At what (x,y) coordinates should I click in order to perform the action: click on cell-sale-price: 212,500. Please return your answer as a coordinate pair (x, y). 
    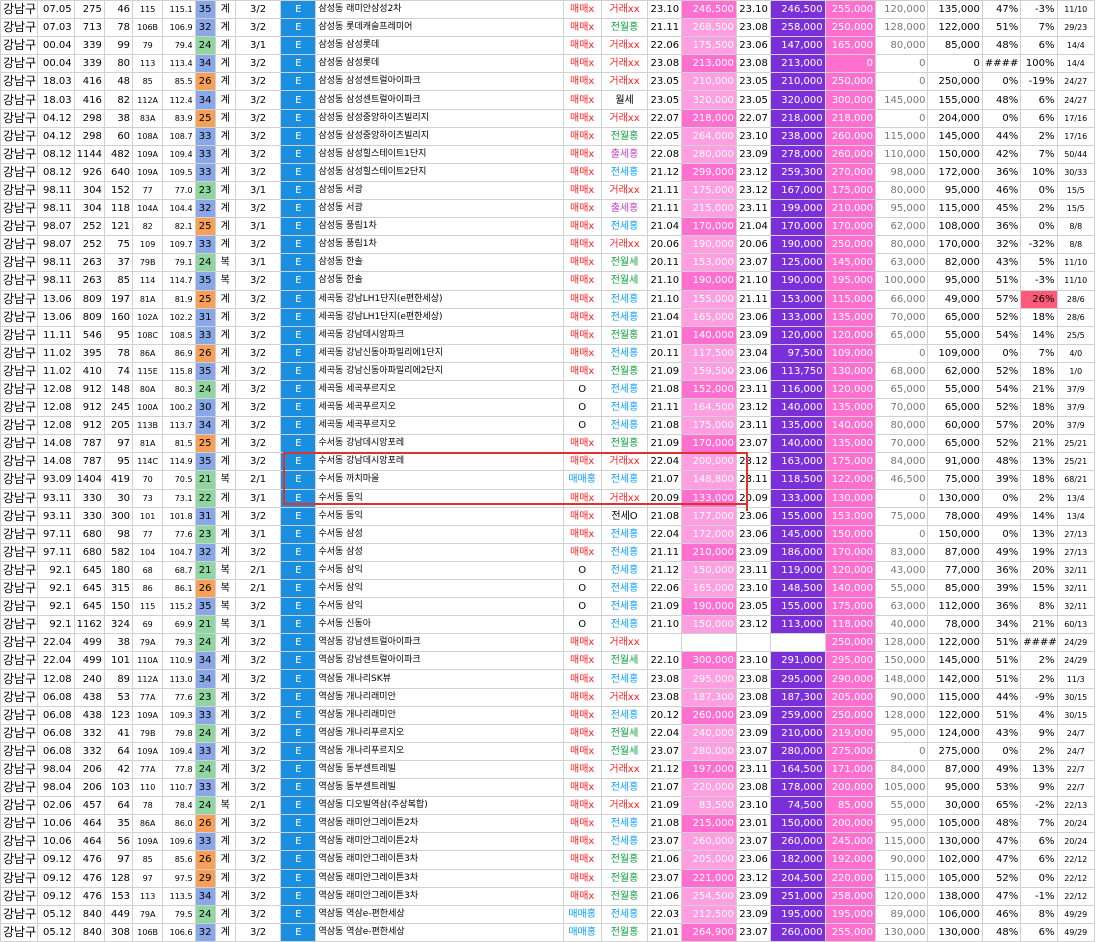
    Looking at the image, I should click on (709, 914).